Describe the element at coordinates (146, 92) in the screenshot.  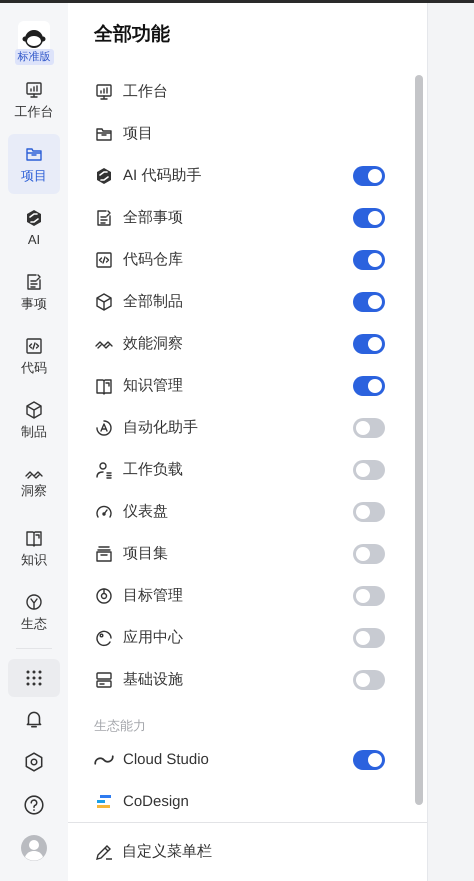
I see `feature-label: 工作台` at that location.